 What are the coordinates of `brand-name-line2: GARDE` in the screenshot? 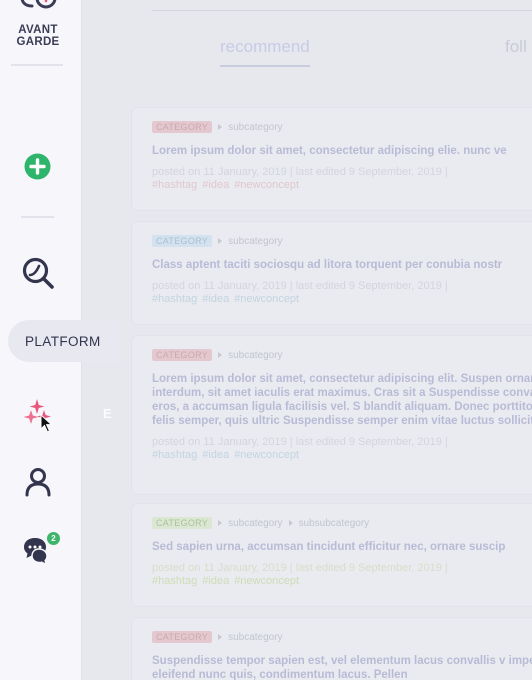 It's located at (38, 42).